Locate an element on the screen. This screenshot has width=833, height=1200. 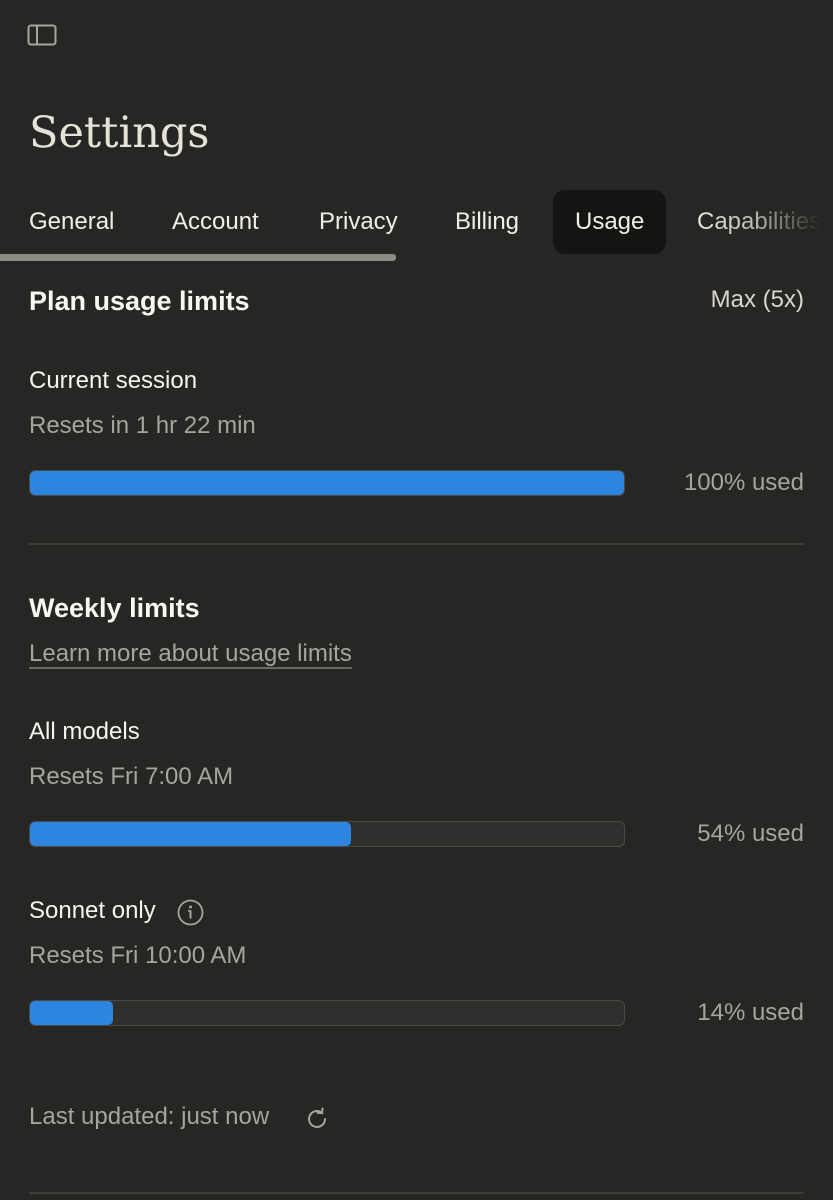
tab-account: Account is located at coordinates (215, 222).